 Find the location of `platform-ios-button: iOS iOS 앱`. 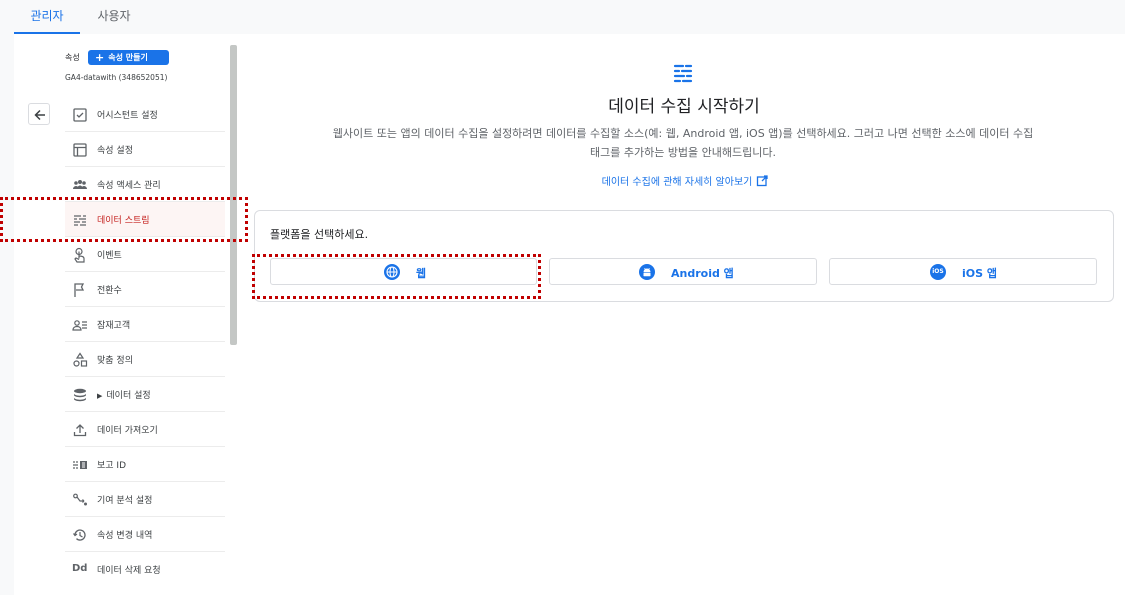

platform-ios-button: iOS iOS 앱 is located at coordinates (963, 271).